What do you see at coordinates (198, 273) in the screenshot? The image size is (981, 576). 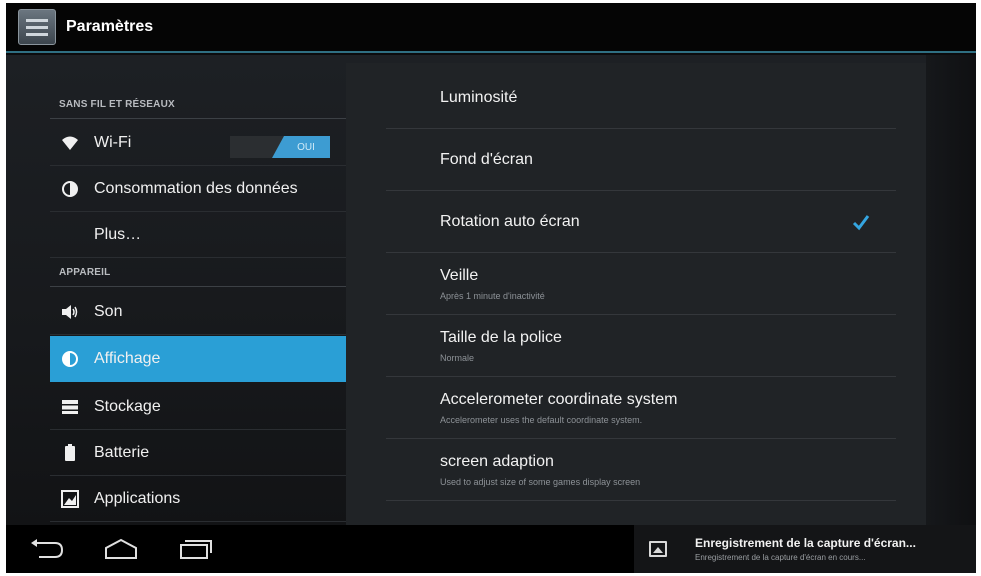 I see `category-header-device: APPAREIL` at bounding box center [198, 273].